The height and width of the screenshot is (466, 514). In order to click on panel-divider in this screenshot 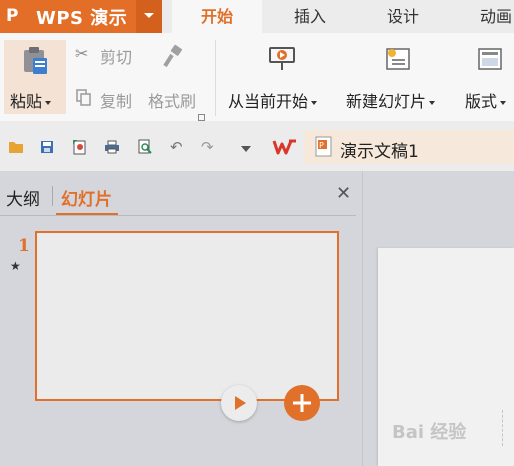, I will do `click(178, 215)`.